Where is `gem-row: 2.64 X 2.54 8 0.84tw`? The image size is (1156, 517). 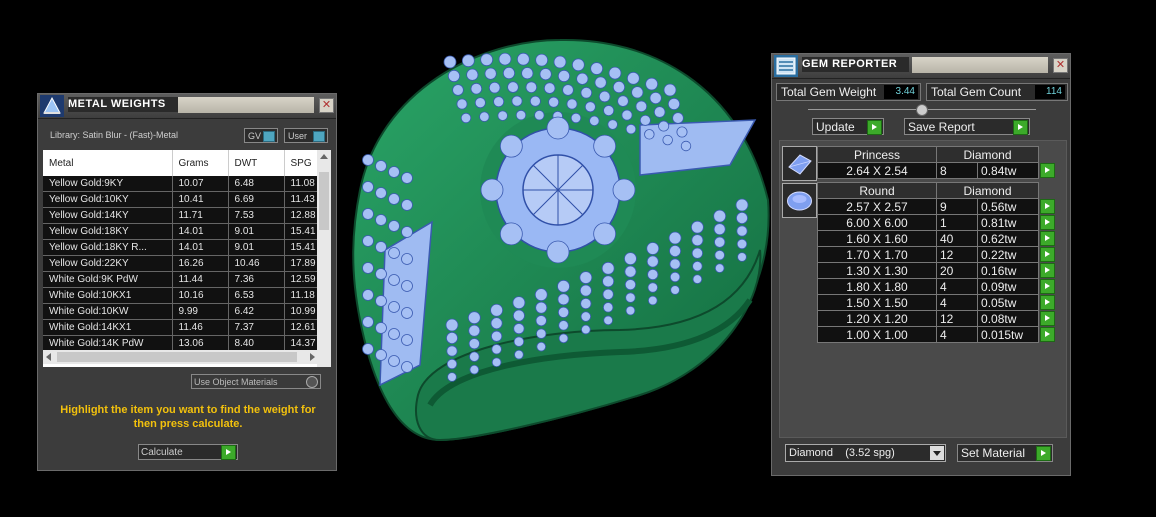
gem-row: 2.64 X 2.54 8 0.84tw is located at coordinates (937, 170).